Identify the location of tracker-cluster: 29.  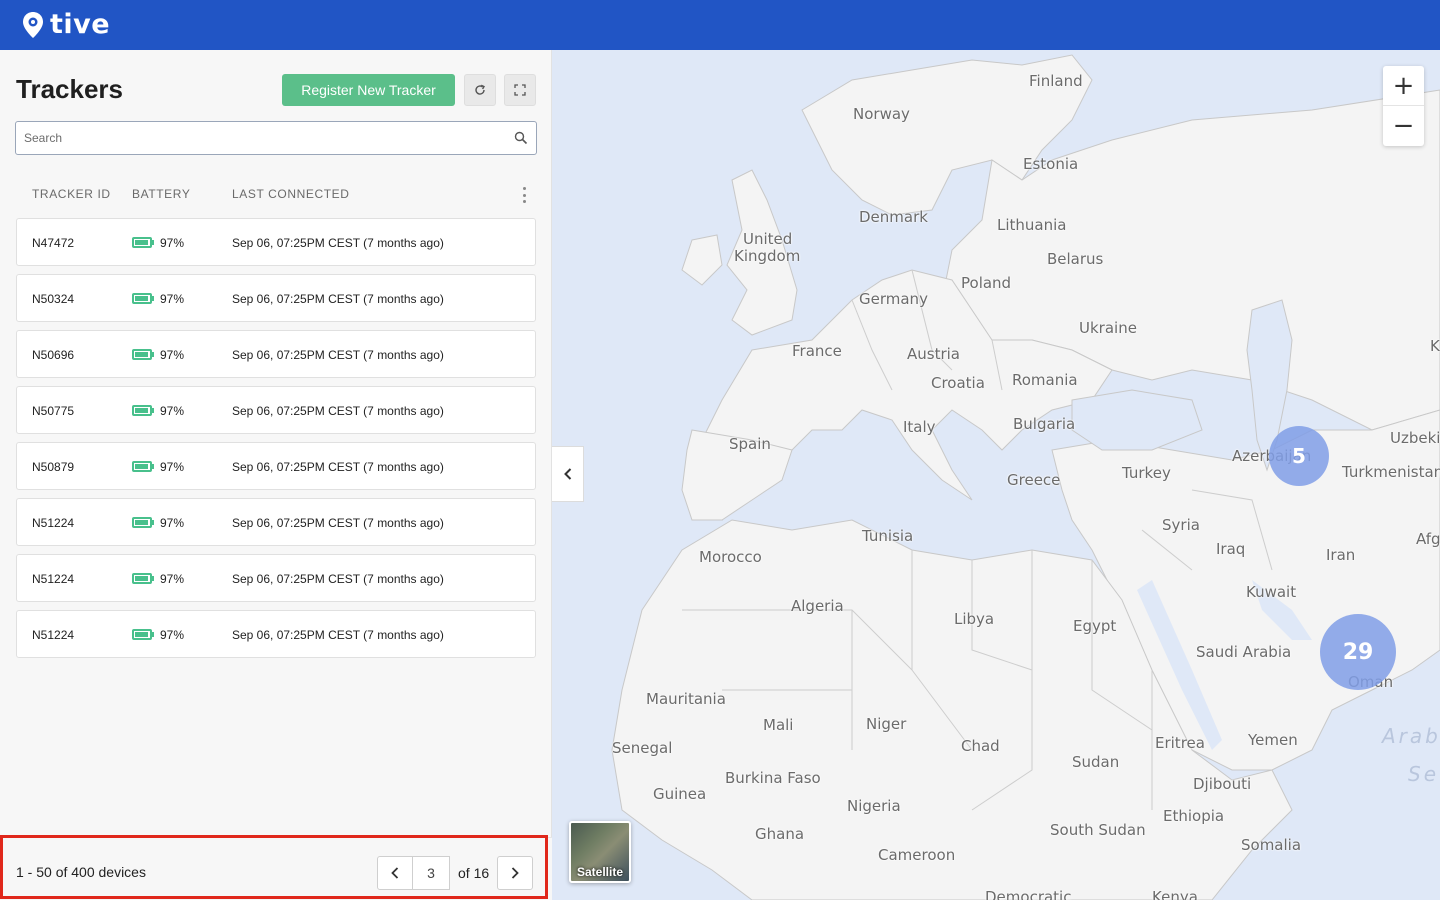
(1358, 652).